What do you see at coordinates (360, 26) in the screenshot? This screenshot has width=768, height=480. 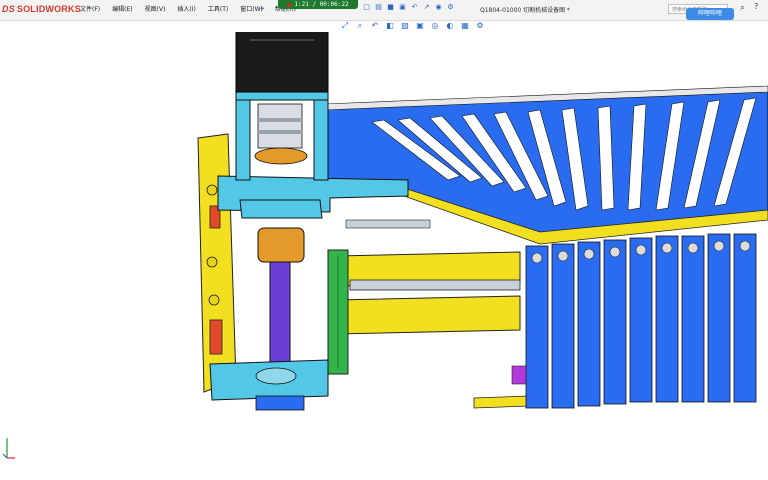 I see `zoom-area-icon: ⌕` at bounding box center [360, 26].